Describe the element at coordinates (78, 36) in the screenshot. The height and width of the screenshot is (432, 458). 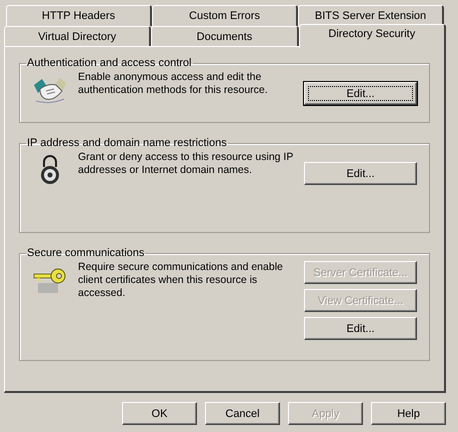
I see `tab: Virtual Directory` at that location.